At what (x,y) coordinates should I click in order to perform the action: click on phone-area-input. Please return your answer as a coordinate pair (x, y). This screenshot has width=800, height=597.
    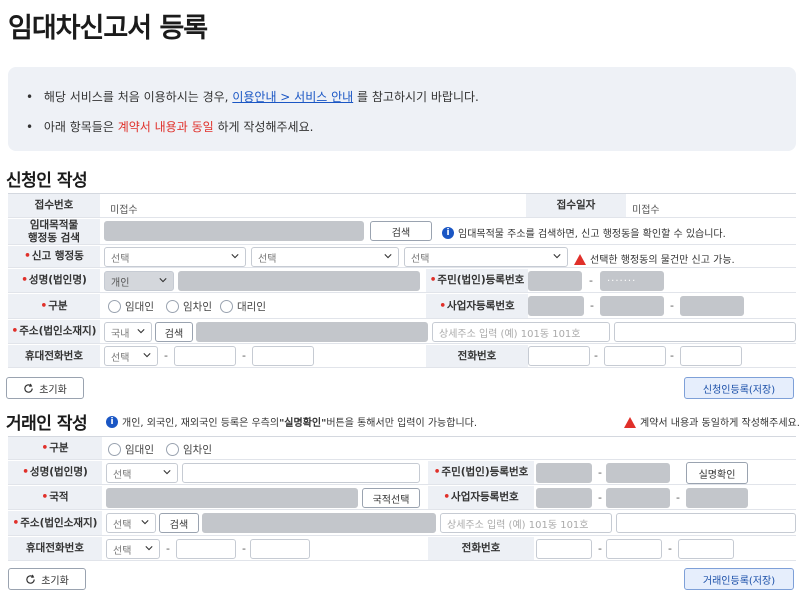
    Looking at the image, I should click on (559, 356).